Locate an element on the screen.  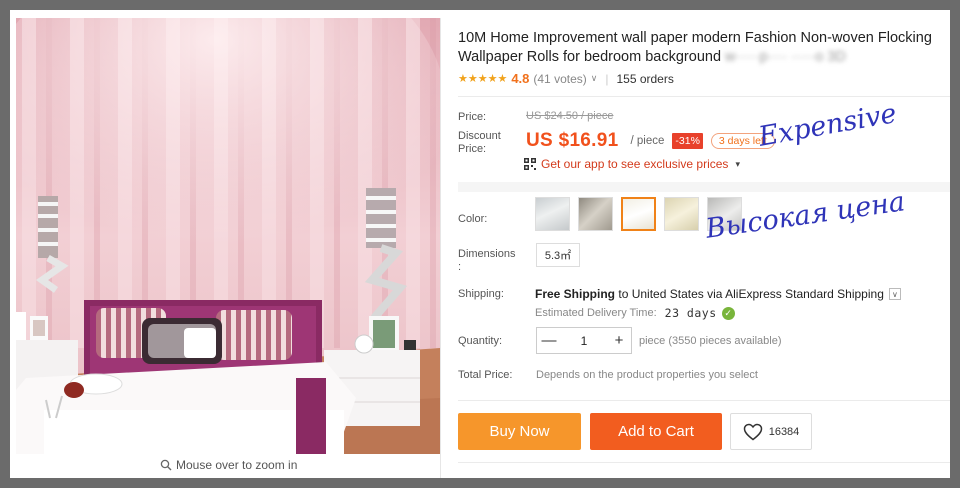
dimensions-label-line2: : is located at coordinates (460, 267).